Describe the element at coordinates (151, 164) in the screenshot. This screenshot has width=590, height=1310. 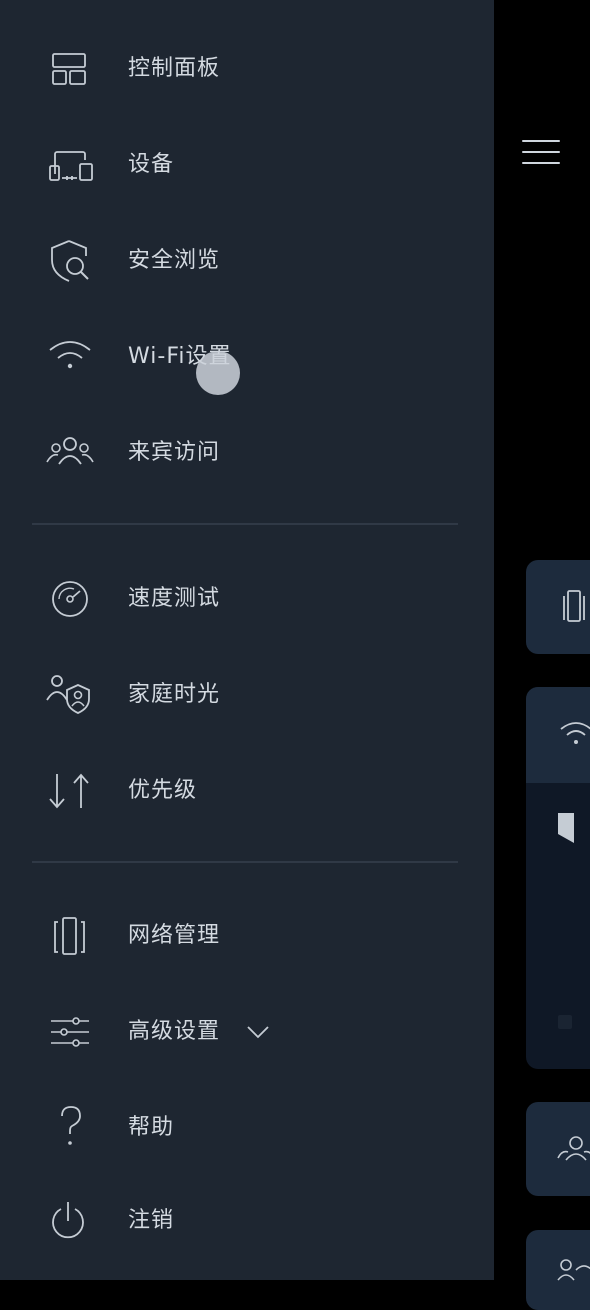
I see `menu-item-label: 设备` at that location.